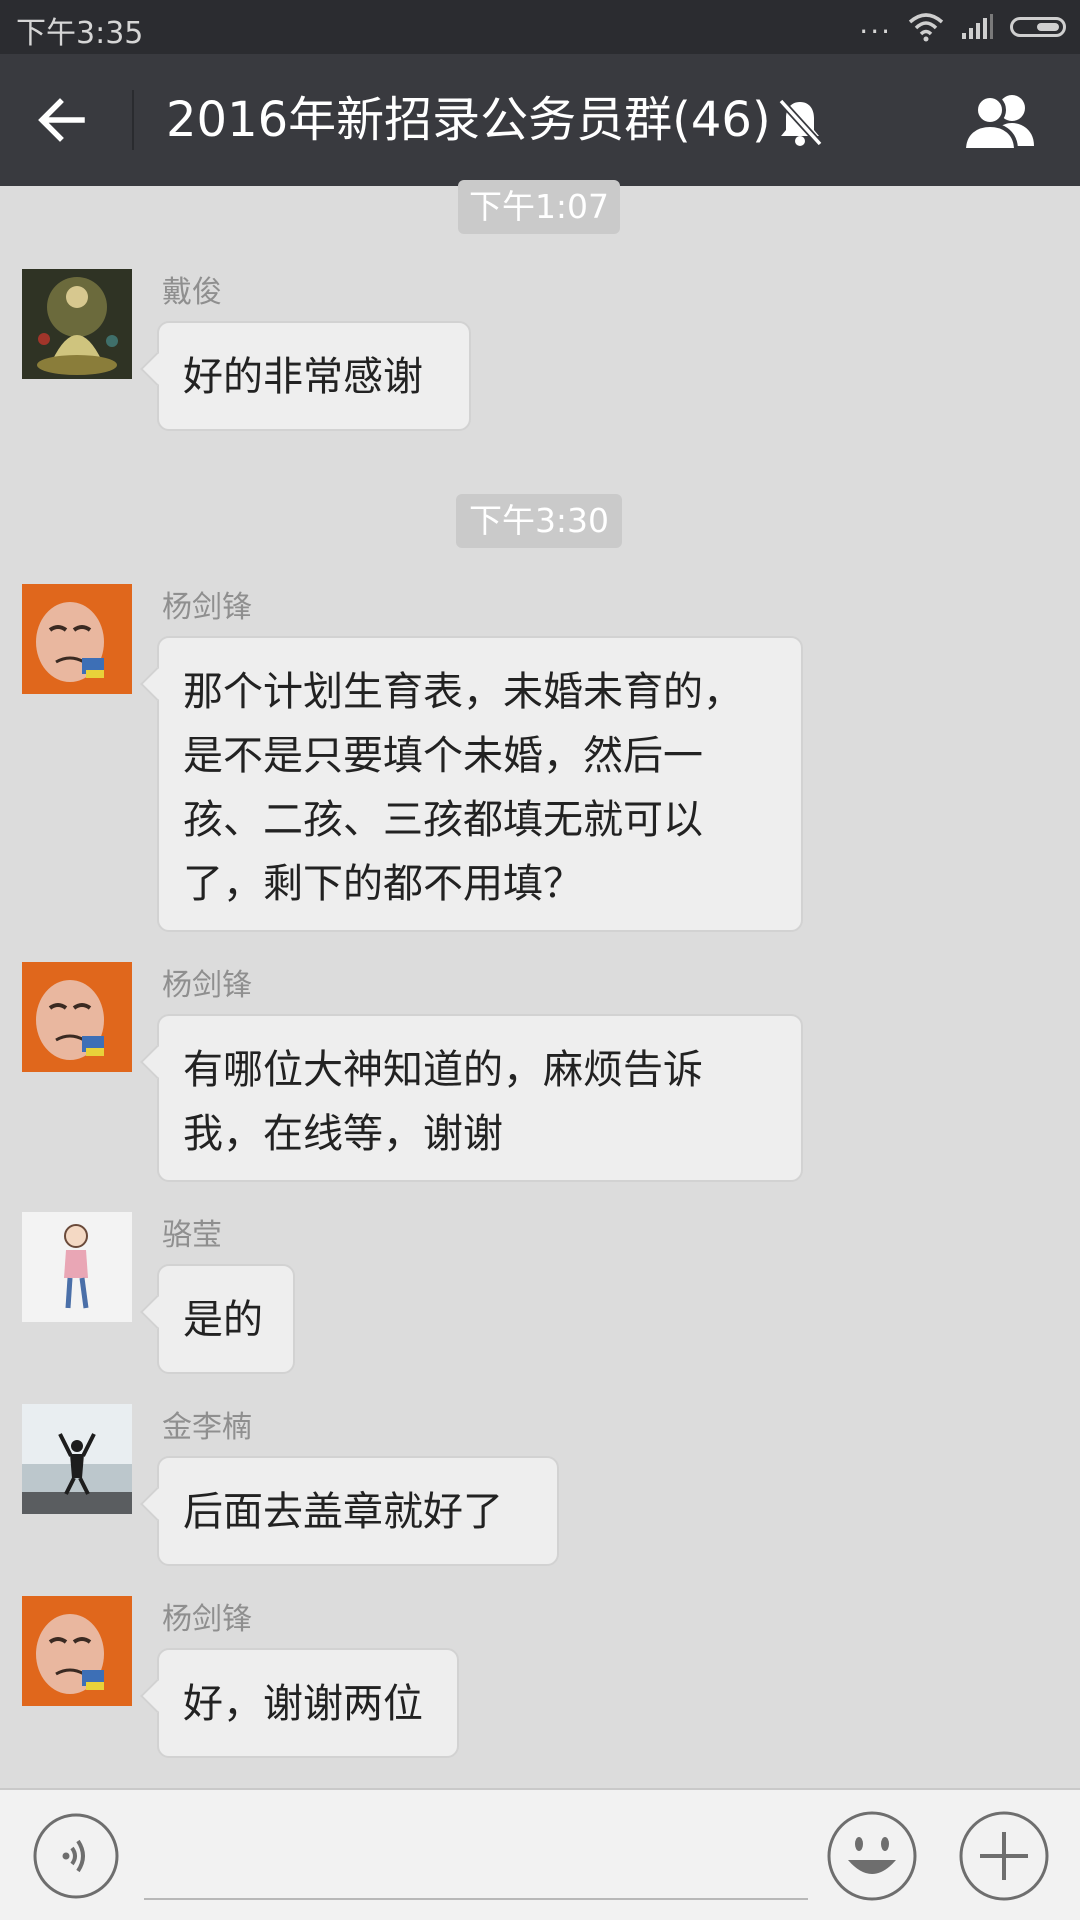 Image resolution: width=1080 pixels, height=1920 pixels. What do you see at coordinates (926, 27) in the screenshot?
I see `wifi-icon` at bounding box center [926, 27].